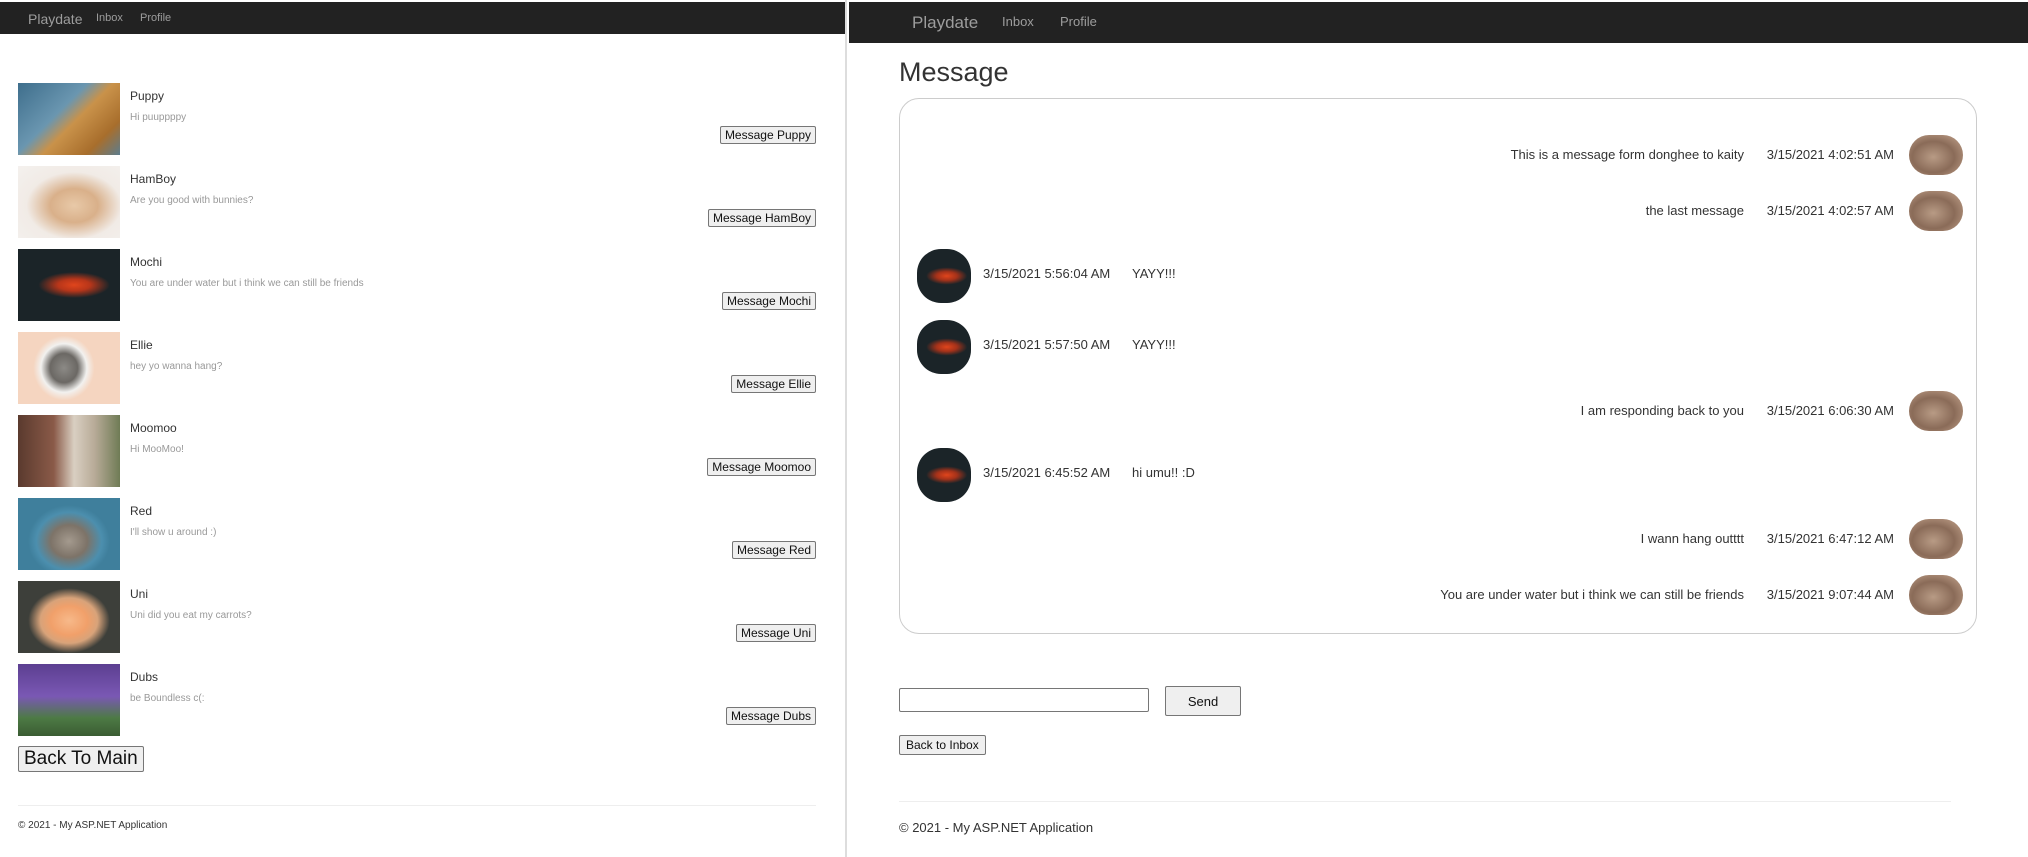  I want to click on message-friend-button: Message Puppy, so click(767, 135).